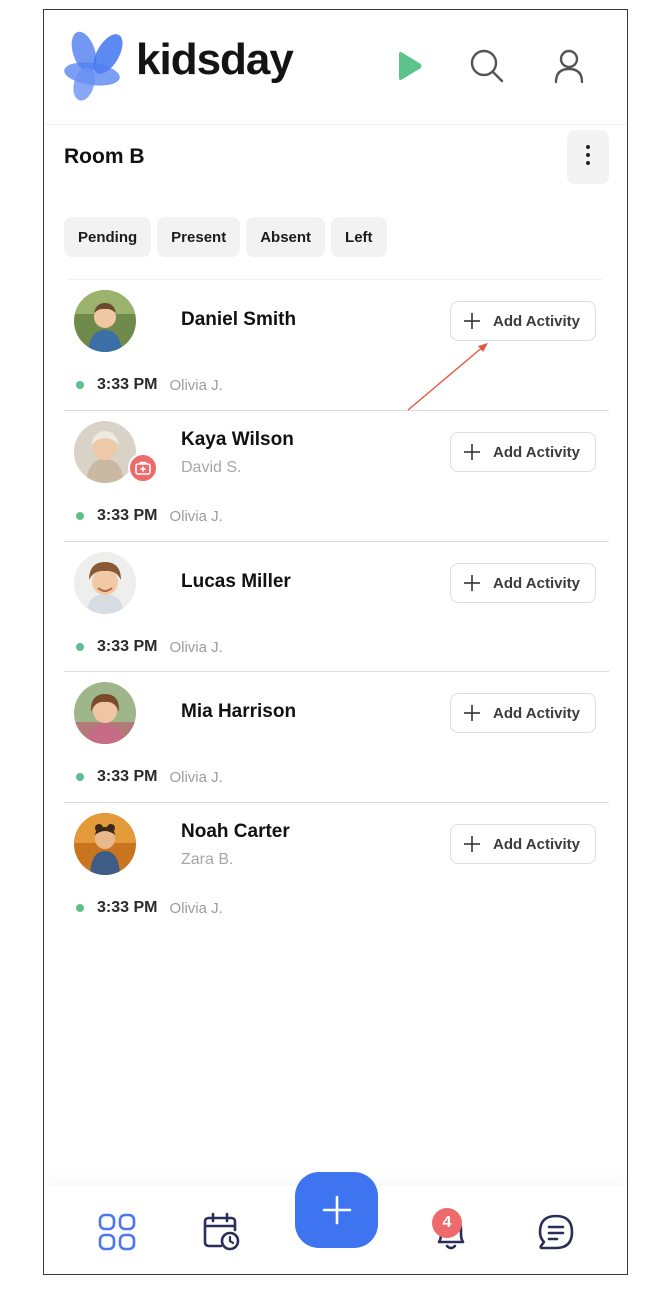 The width and height of the screenshot is (662, 1302). What do you see at coordinates (221, 1232) in the screenshot?
I see `calendar-clock-icon` at bounding box center [221, 1232].